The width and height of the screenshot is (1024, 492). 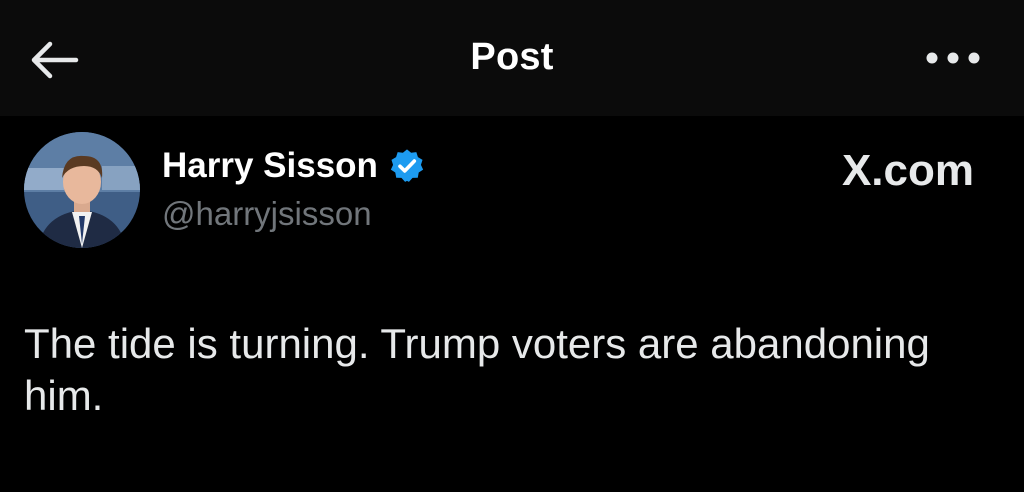 I want to click on page-title: Post, so click(x=512, y=57).